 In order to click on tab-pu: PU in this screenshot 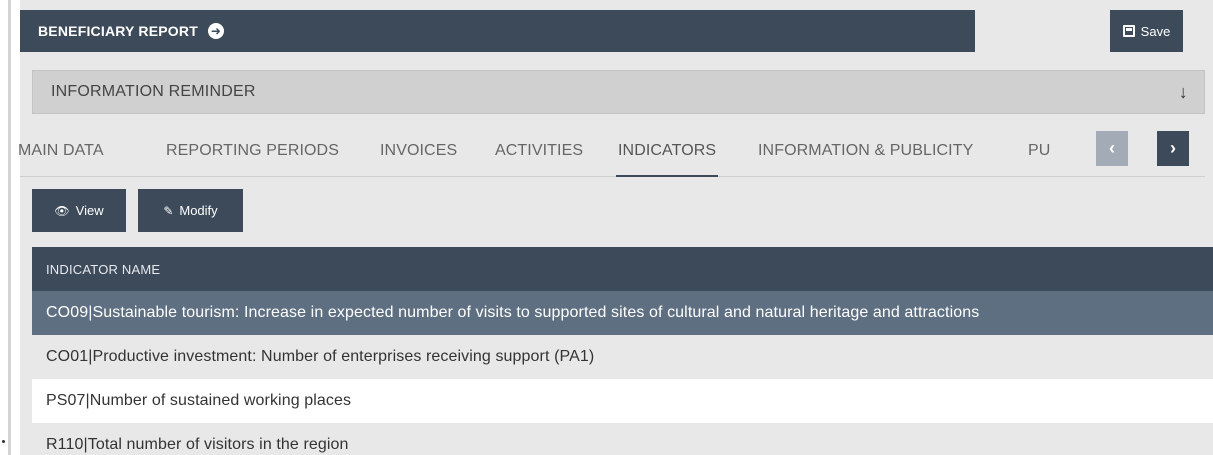, I will do `click(1039, 151)`.